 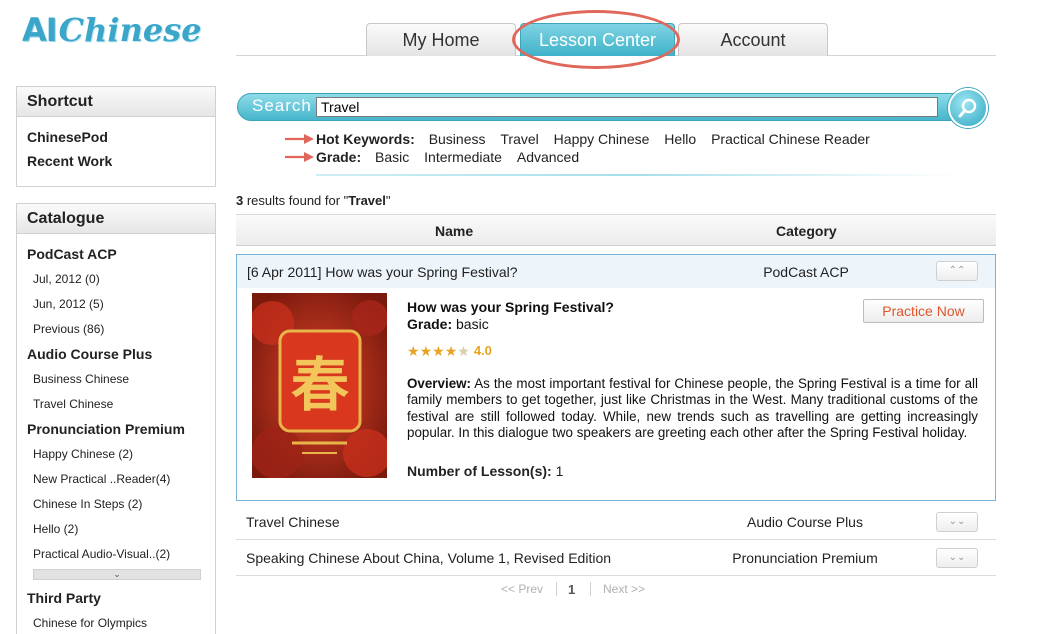 I want to click on shortcut-item-chinesepod: ChinesePod, so click(x=116, y=137).